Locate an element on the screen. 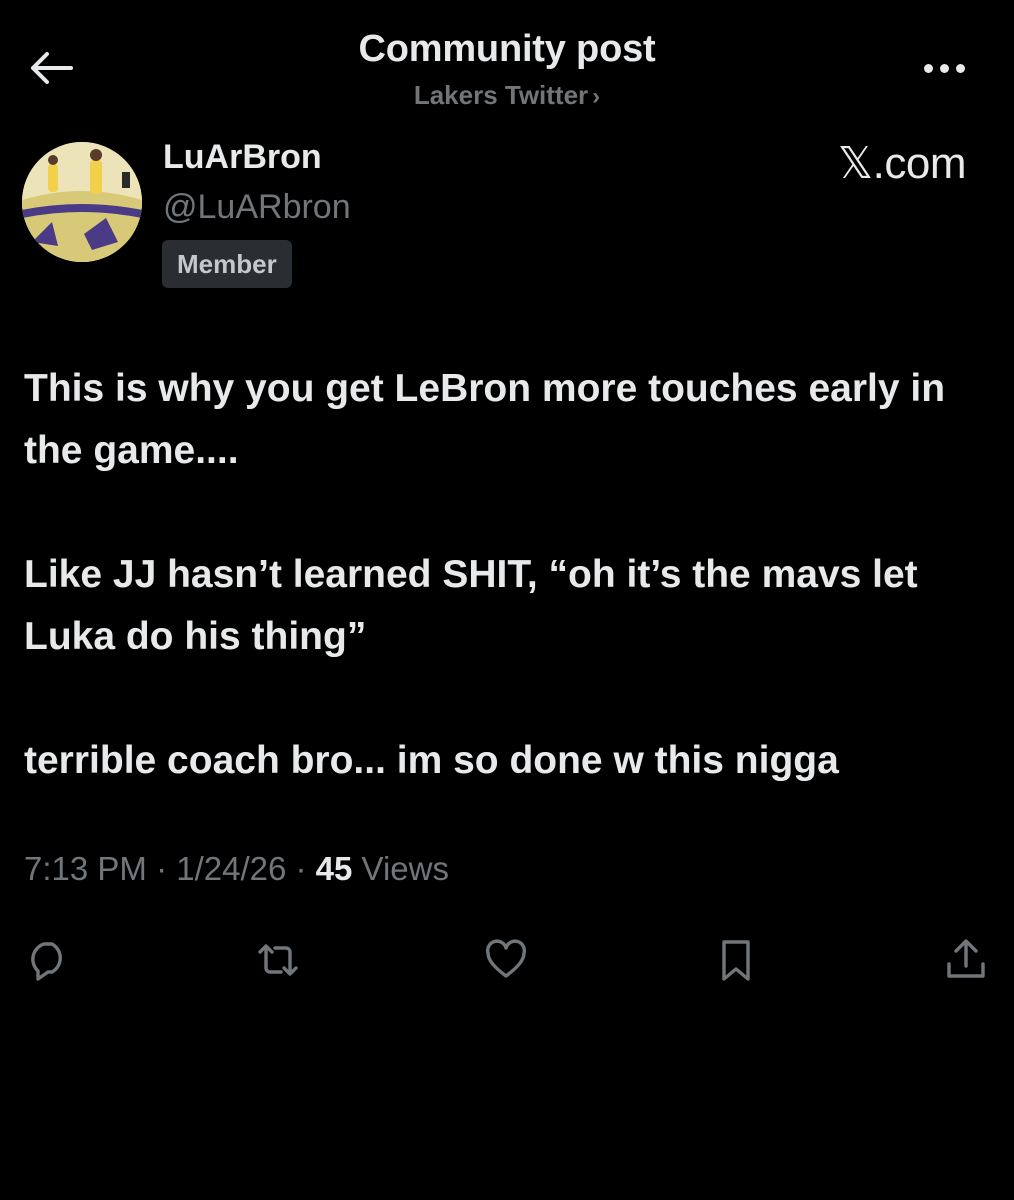  repost-button is located at coordinates (278, 960).